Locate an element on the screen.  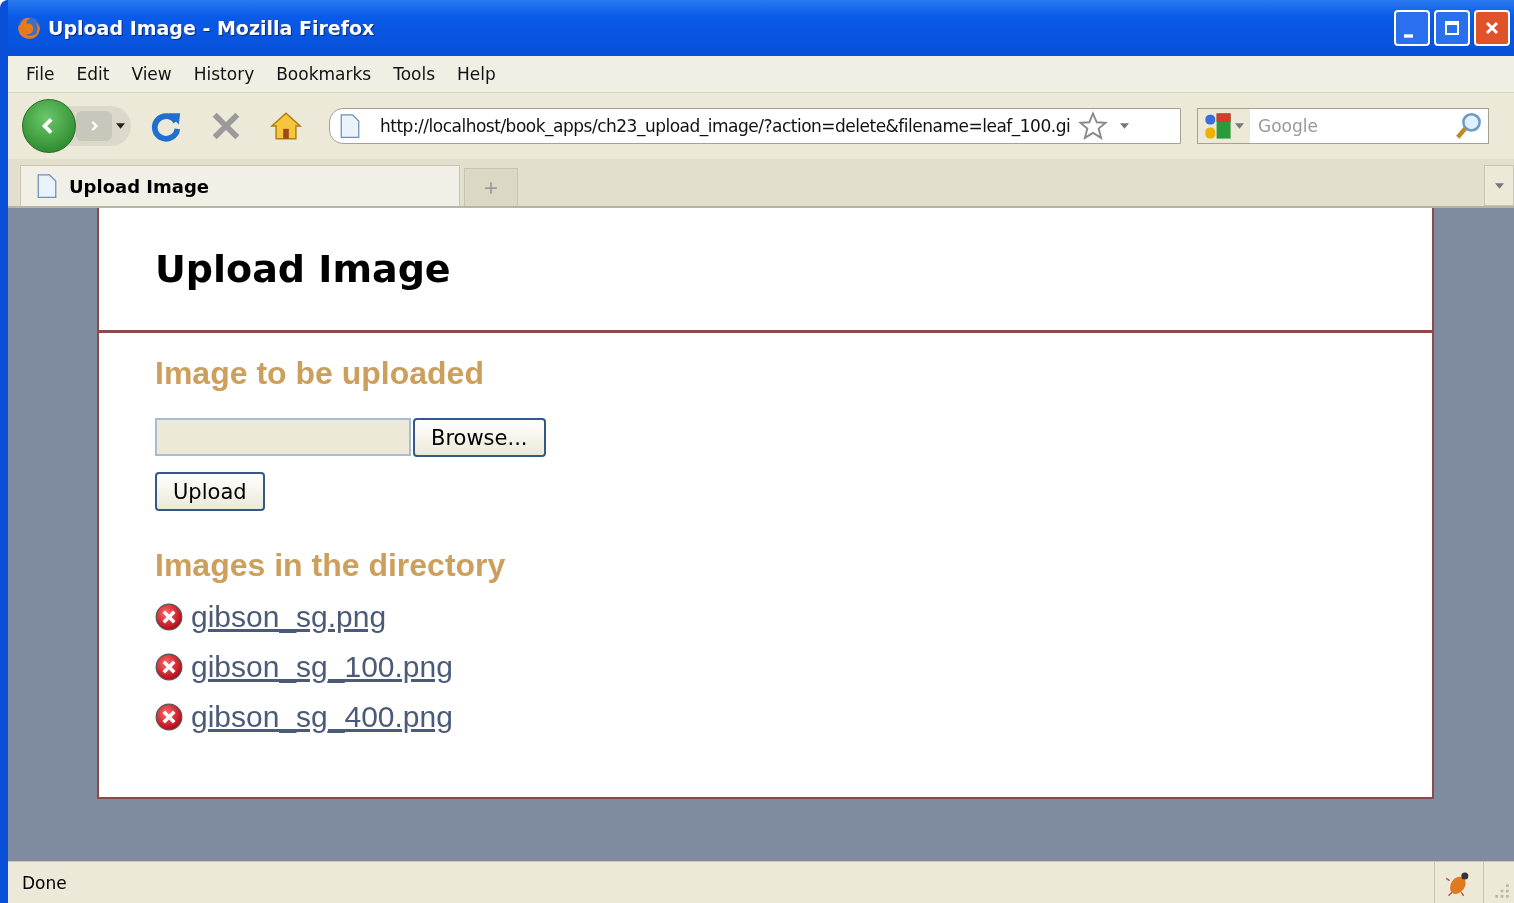
menu-item: View is located at coordinates (154, 74).